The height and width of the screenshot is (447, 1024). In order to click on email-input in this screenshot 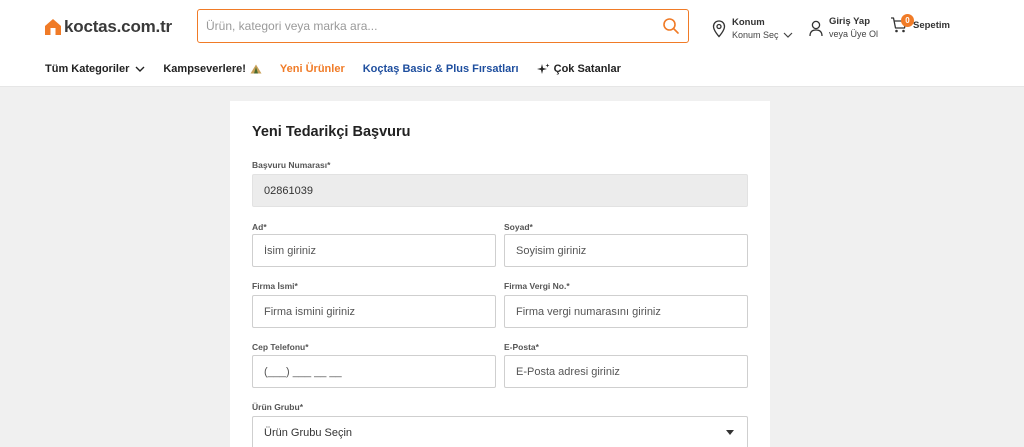, I will do `click(626, 371)`.